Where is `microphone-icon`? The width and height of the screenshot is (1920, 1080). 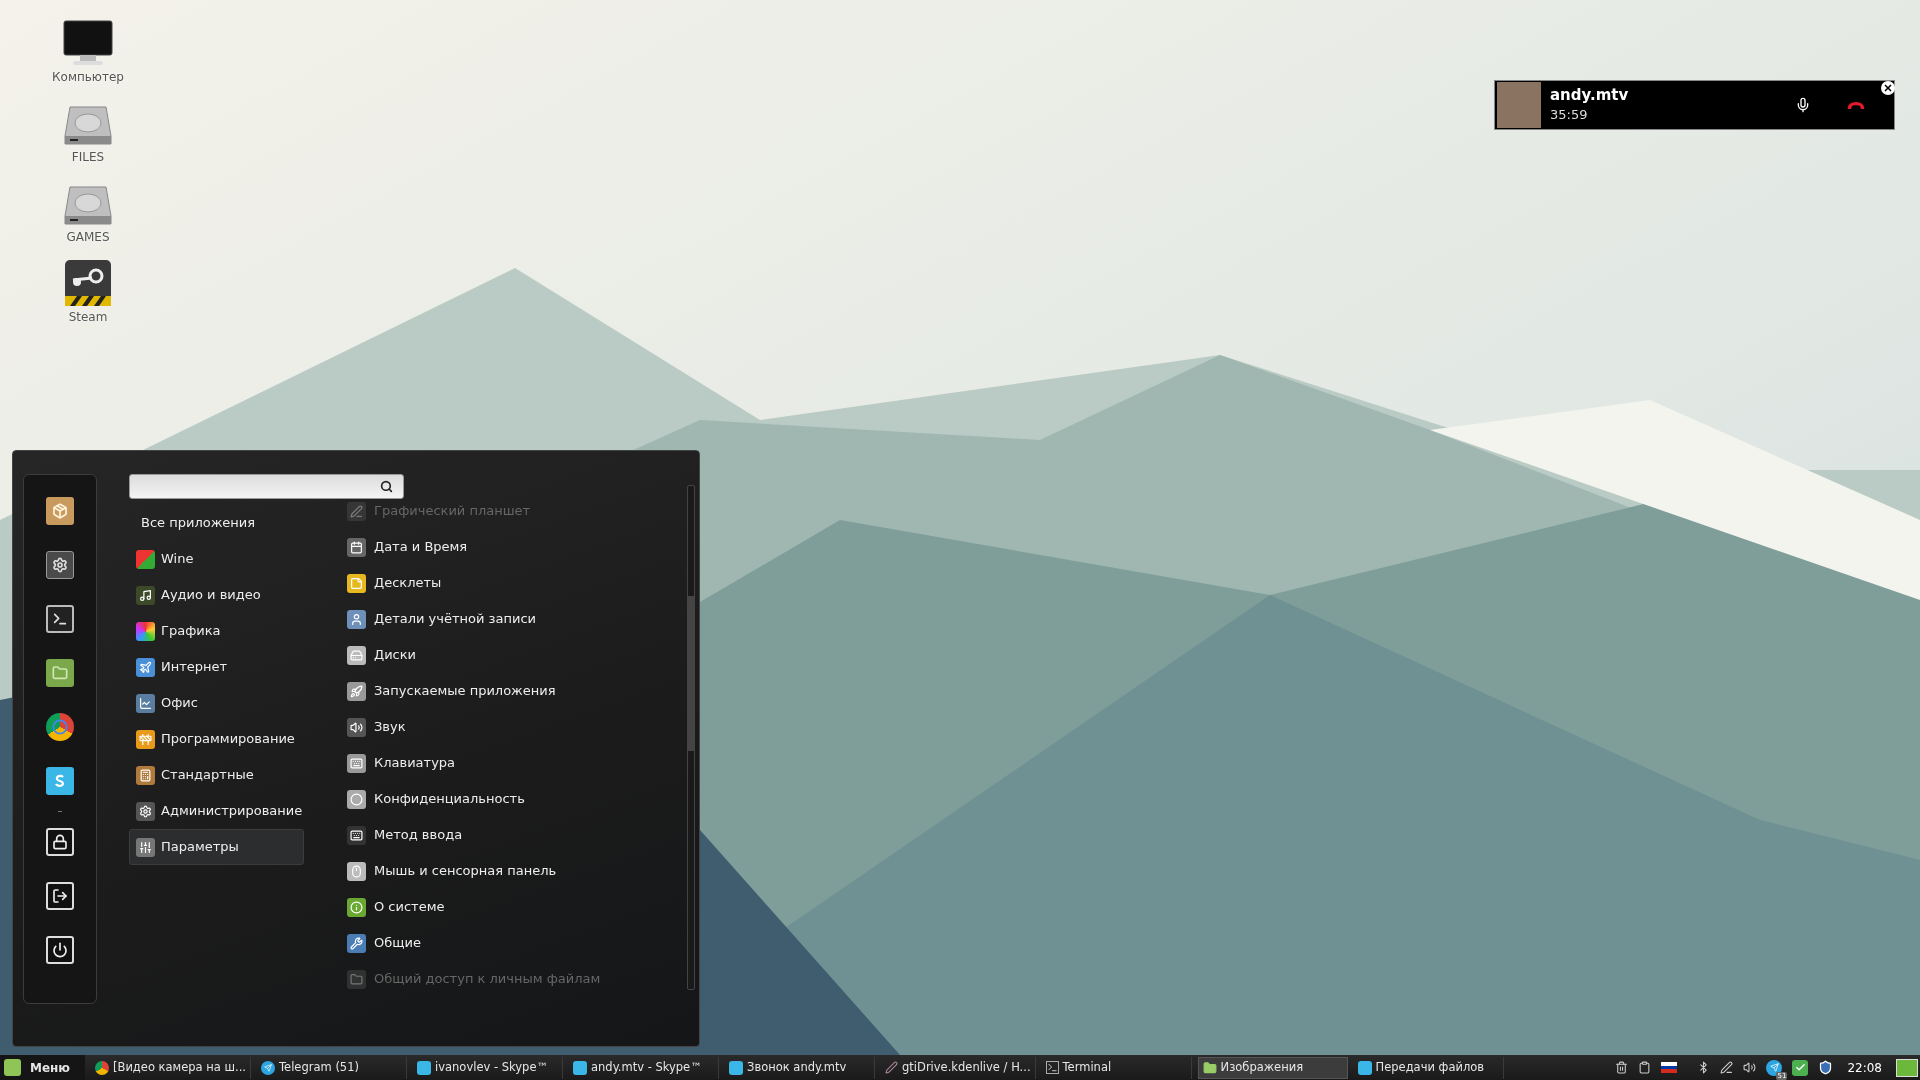
microphone-icon is located at coordinates (1803, 105).